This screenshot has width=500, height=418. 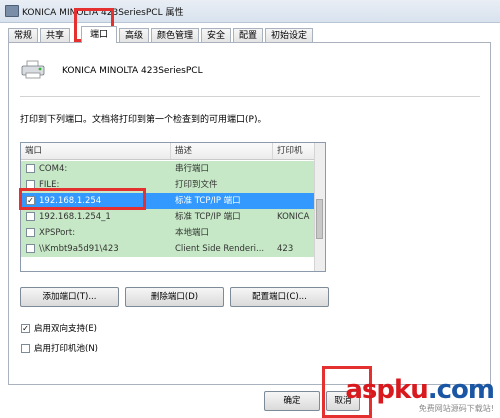 I want to click on tab-configuration: 配置, so click(x=248, y=35).